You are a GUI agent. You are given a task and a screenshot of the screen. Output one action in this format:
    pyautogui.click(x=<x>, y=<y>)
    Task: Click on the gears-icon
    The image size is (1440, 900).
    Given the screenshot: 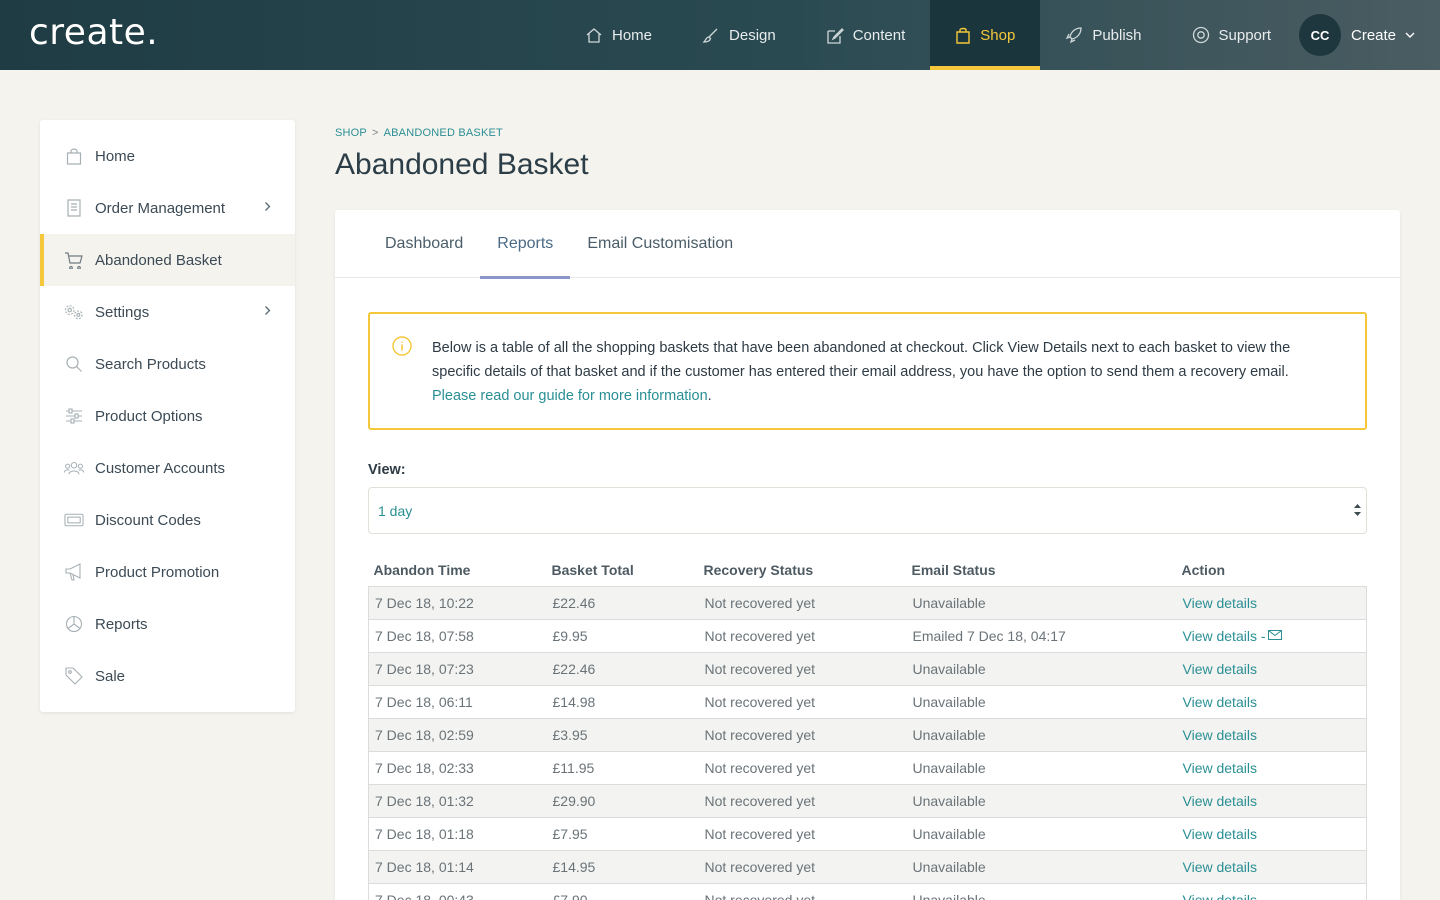 What is the action you would take?
    pyautogui.click(x=74, y=312)
    